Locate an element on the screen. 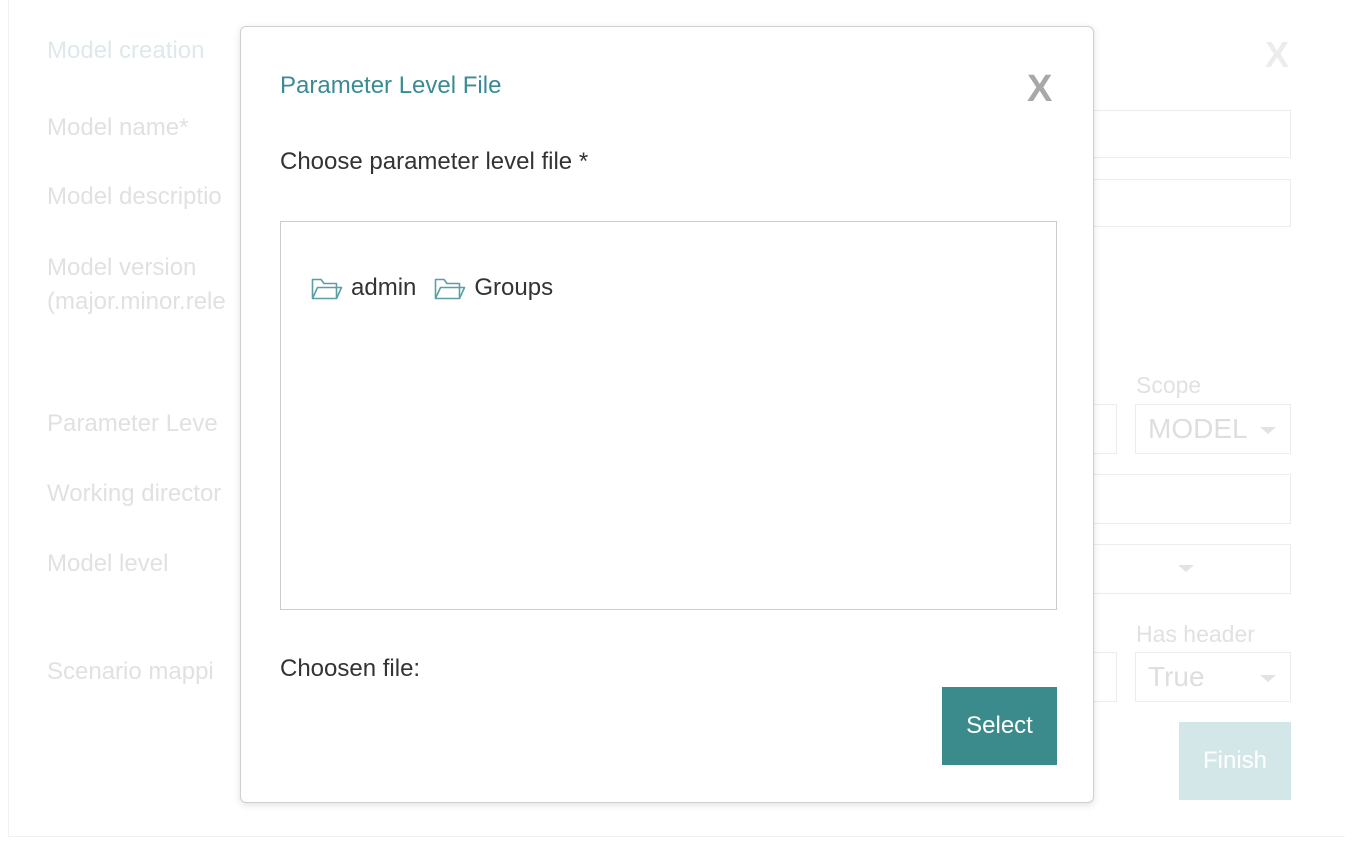  folder-name: admin is located at coordinates (384, 287).